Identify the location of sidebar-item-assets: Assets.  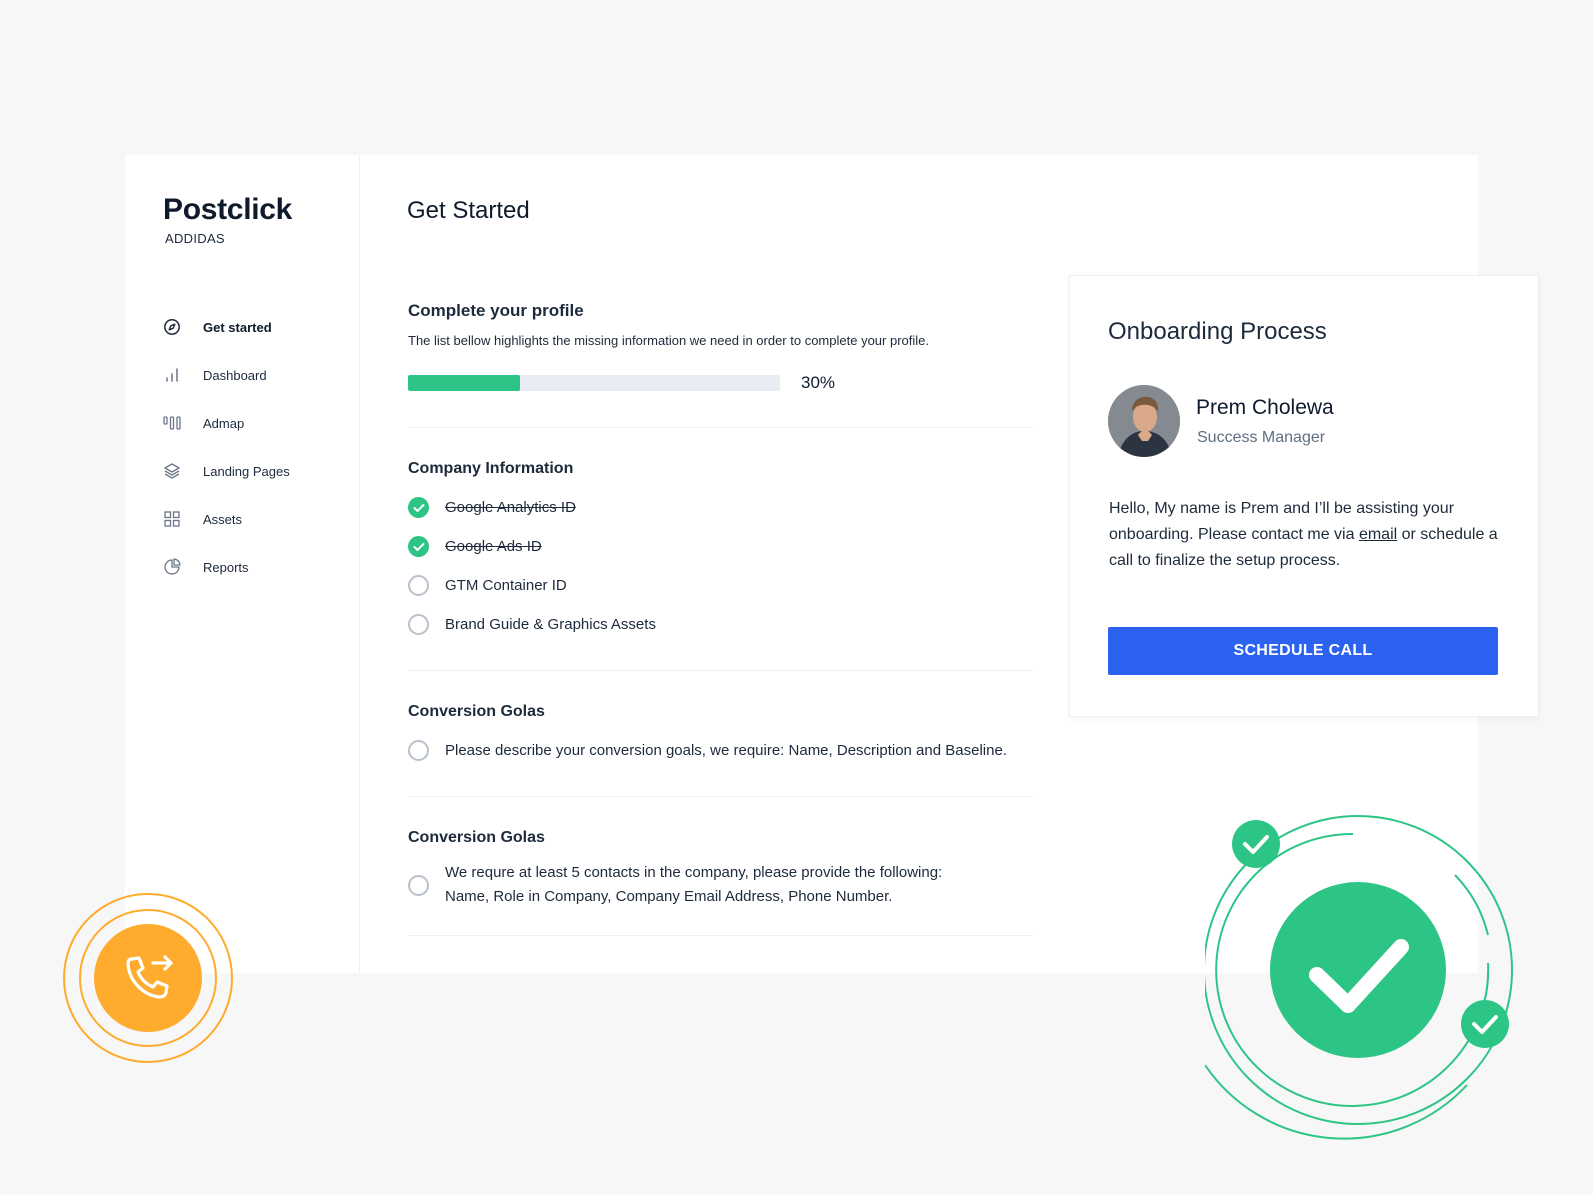
(226, 519).